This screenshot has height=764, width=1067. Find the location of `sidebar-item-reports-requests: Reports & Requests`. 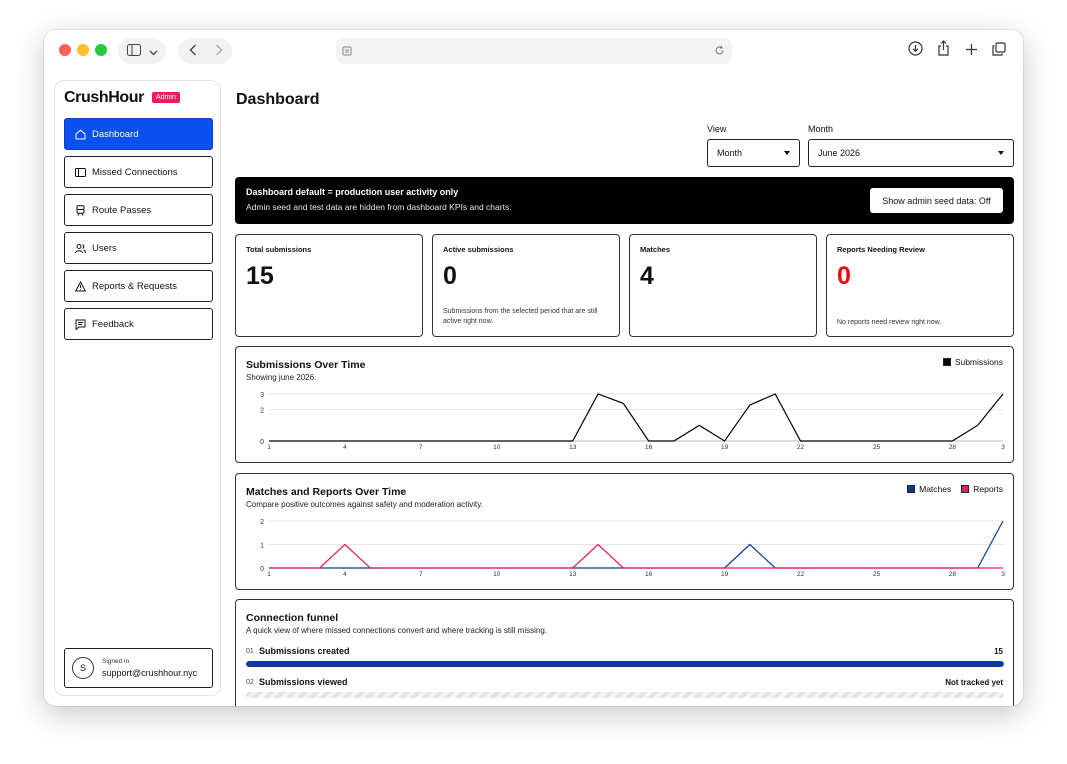

sidebar-item-reports-requests: Reports & Requests is located at coordinates (138, 286).